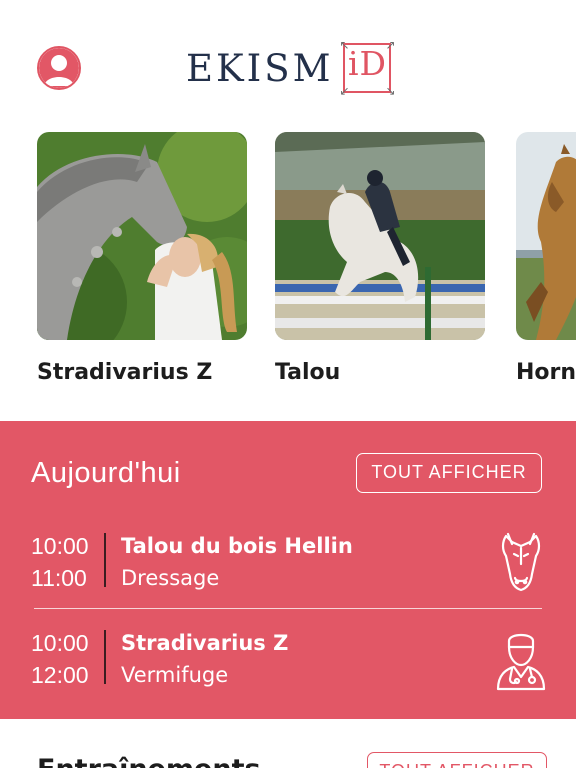 The width and height of the screenshot is (576, 768). What do you see at coordinates (63, 562) in the screenshot?
I see `event-times: 10:00 11:00` at bounding box center [63, 562].